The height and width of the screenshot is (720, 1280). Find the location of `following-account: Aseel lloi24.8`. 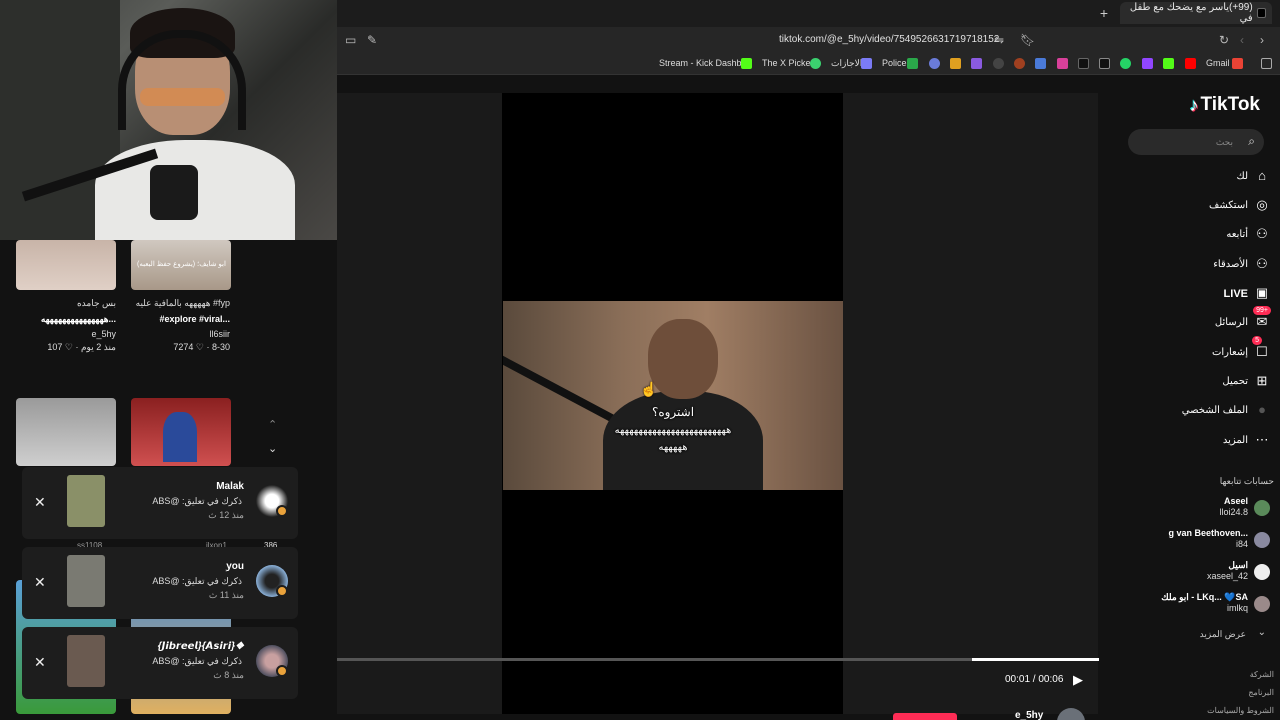

following-account: Aseel lloi24.8 is located at coordinates (1210, 508).